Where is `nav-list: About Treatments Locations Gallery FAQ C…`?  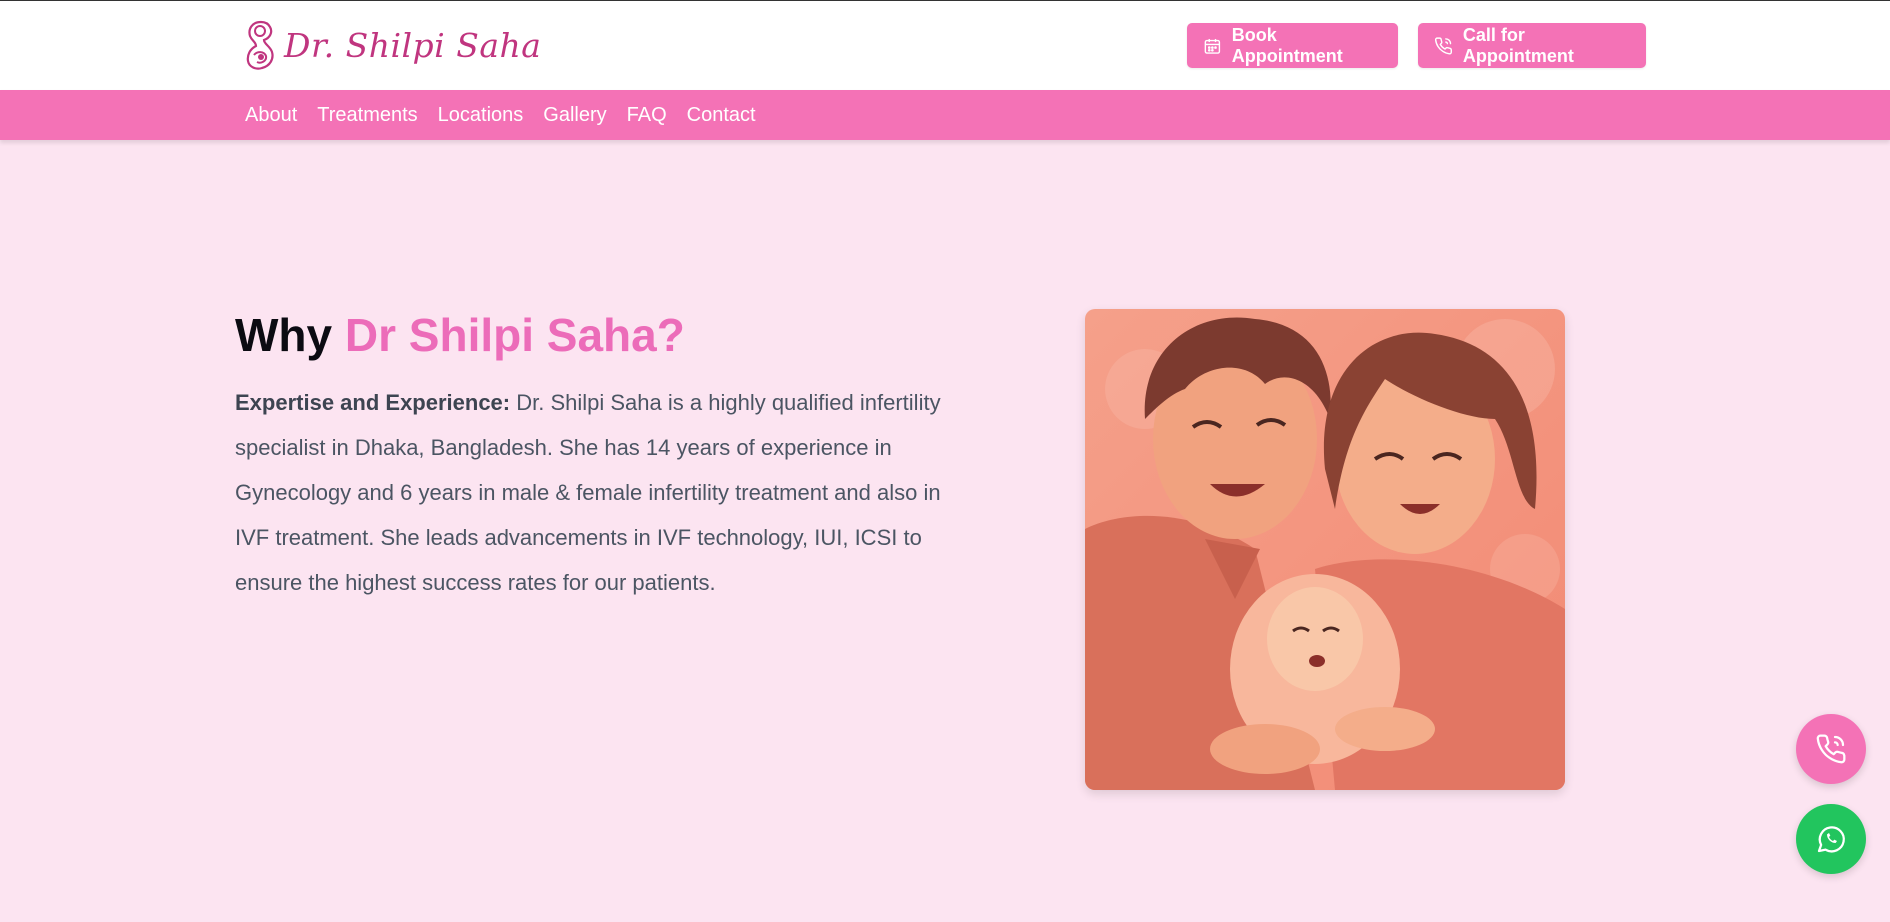
nav-list: About Treatments Locations Gallery FAQ C… is located at coordinates (500, 115).